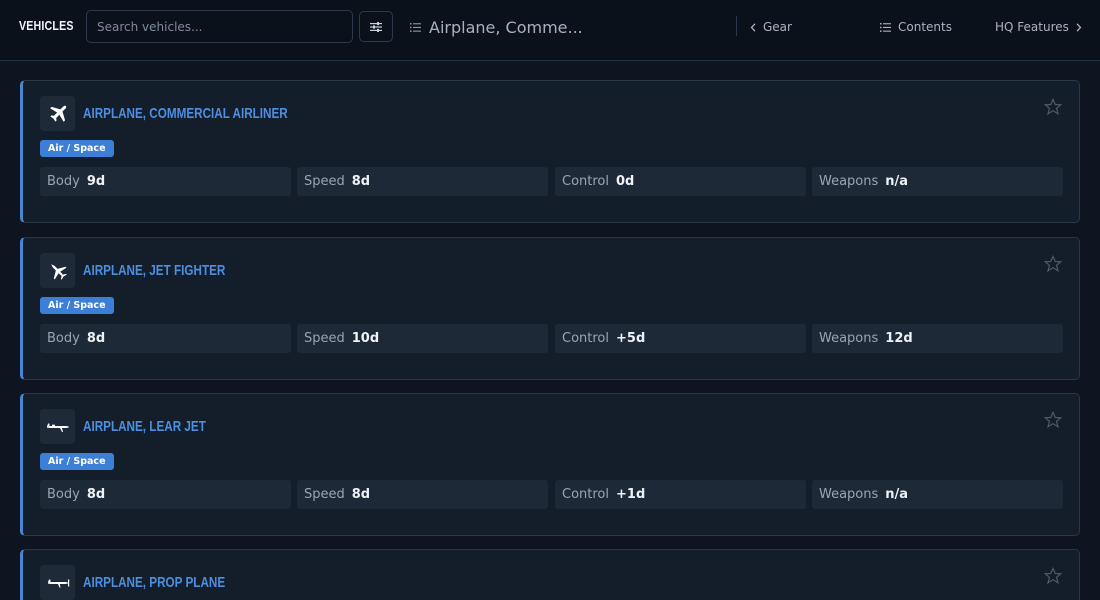 This screenshot has width=1100, height=600. Describe the element at coordinates (551, 338) in the screenshot. I see `stats-row: Body 8d Speed 10d Control +5d Weapons 12d` at that location.